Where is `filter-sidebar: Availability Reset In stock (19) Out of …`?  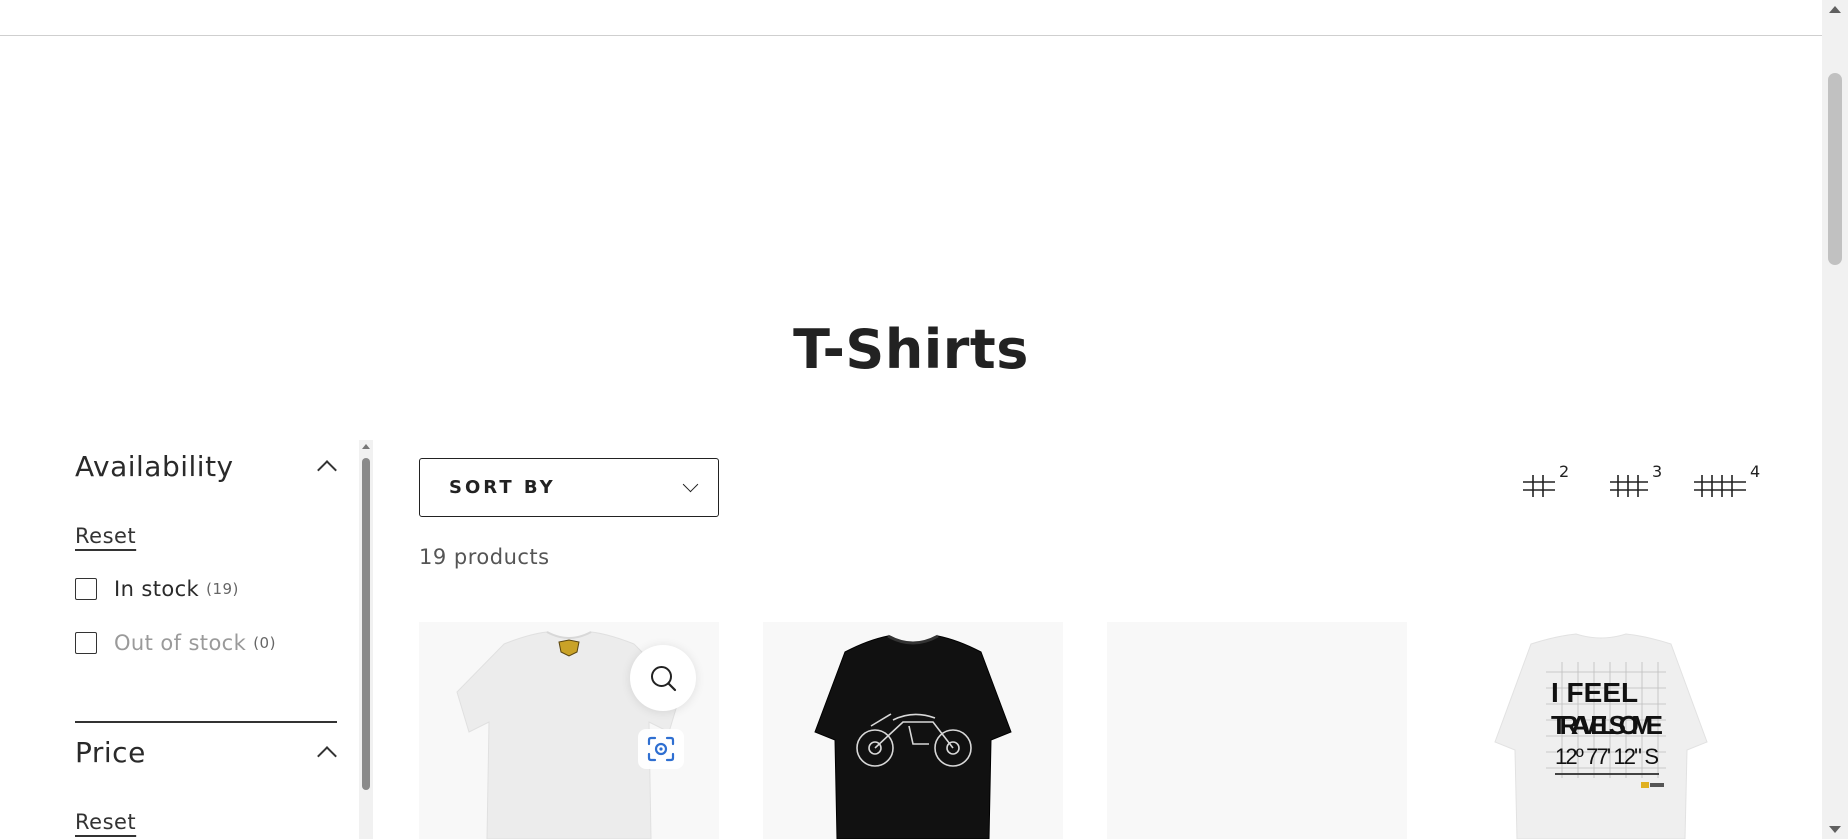 filter-sidebar: Availability Reset In stock (19) Out of … is located at coordinates (186, 639).